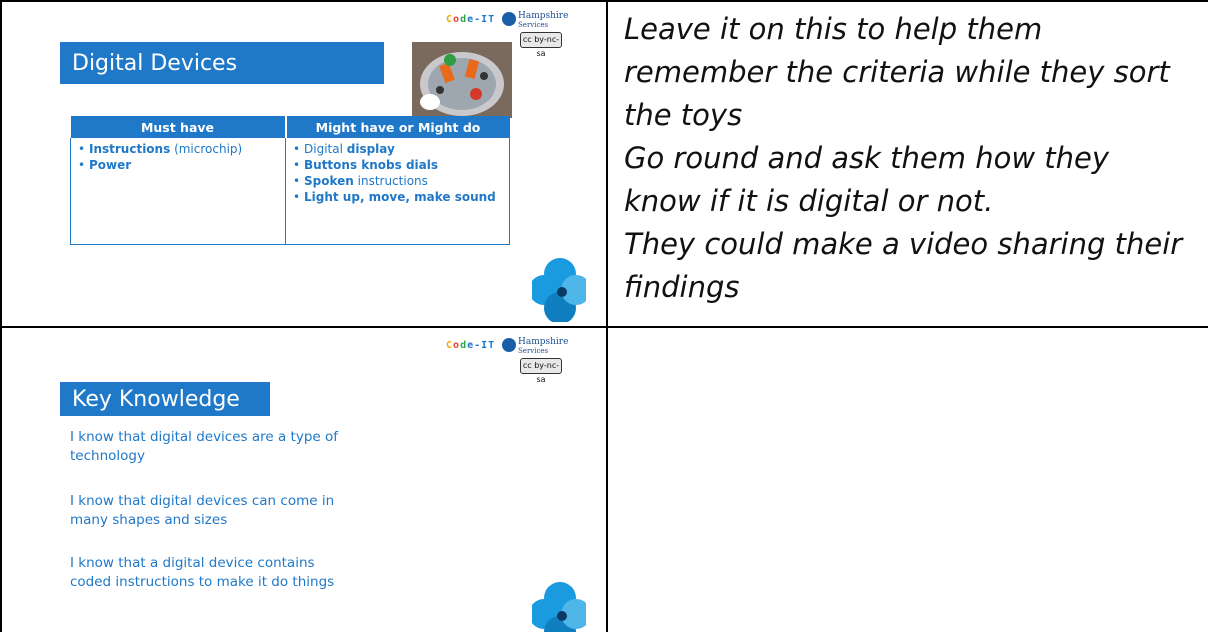 Image resolution: width=1208 pixels, height=632 pixels. What do you see at coordinates (1, 316) in the screenshot?
I see `table-border-left` at bounding box center [1, 316].